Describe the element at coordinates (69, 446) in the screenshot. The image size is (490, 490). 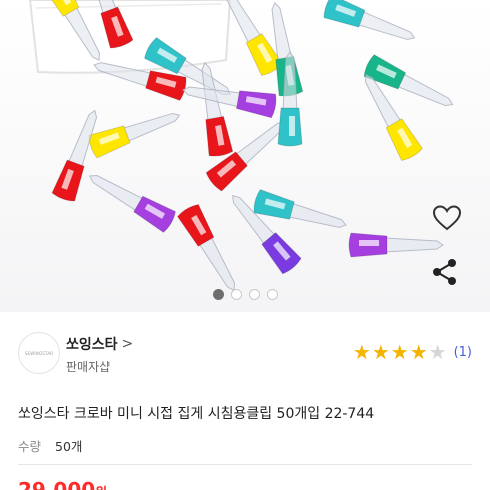
I see `quantity-value: 50개` at that location.